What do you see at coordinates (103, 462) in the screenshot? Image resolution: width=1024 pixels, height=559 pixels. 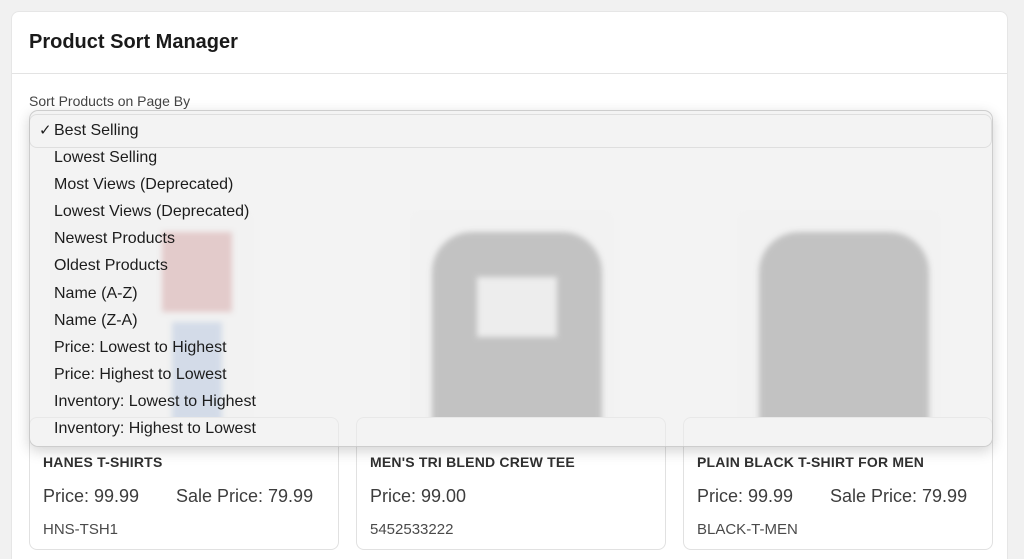 I see `product-name: HANES T-SHIRTS` at bounding box center [103, 462].